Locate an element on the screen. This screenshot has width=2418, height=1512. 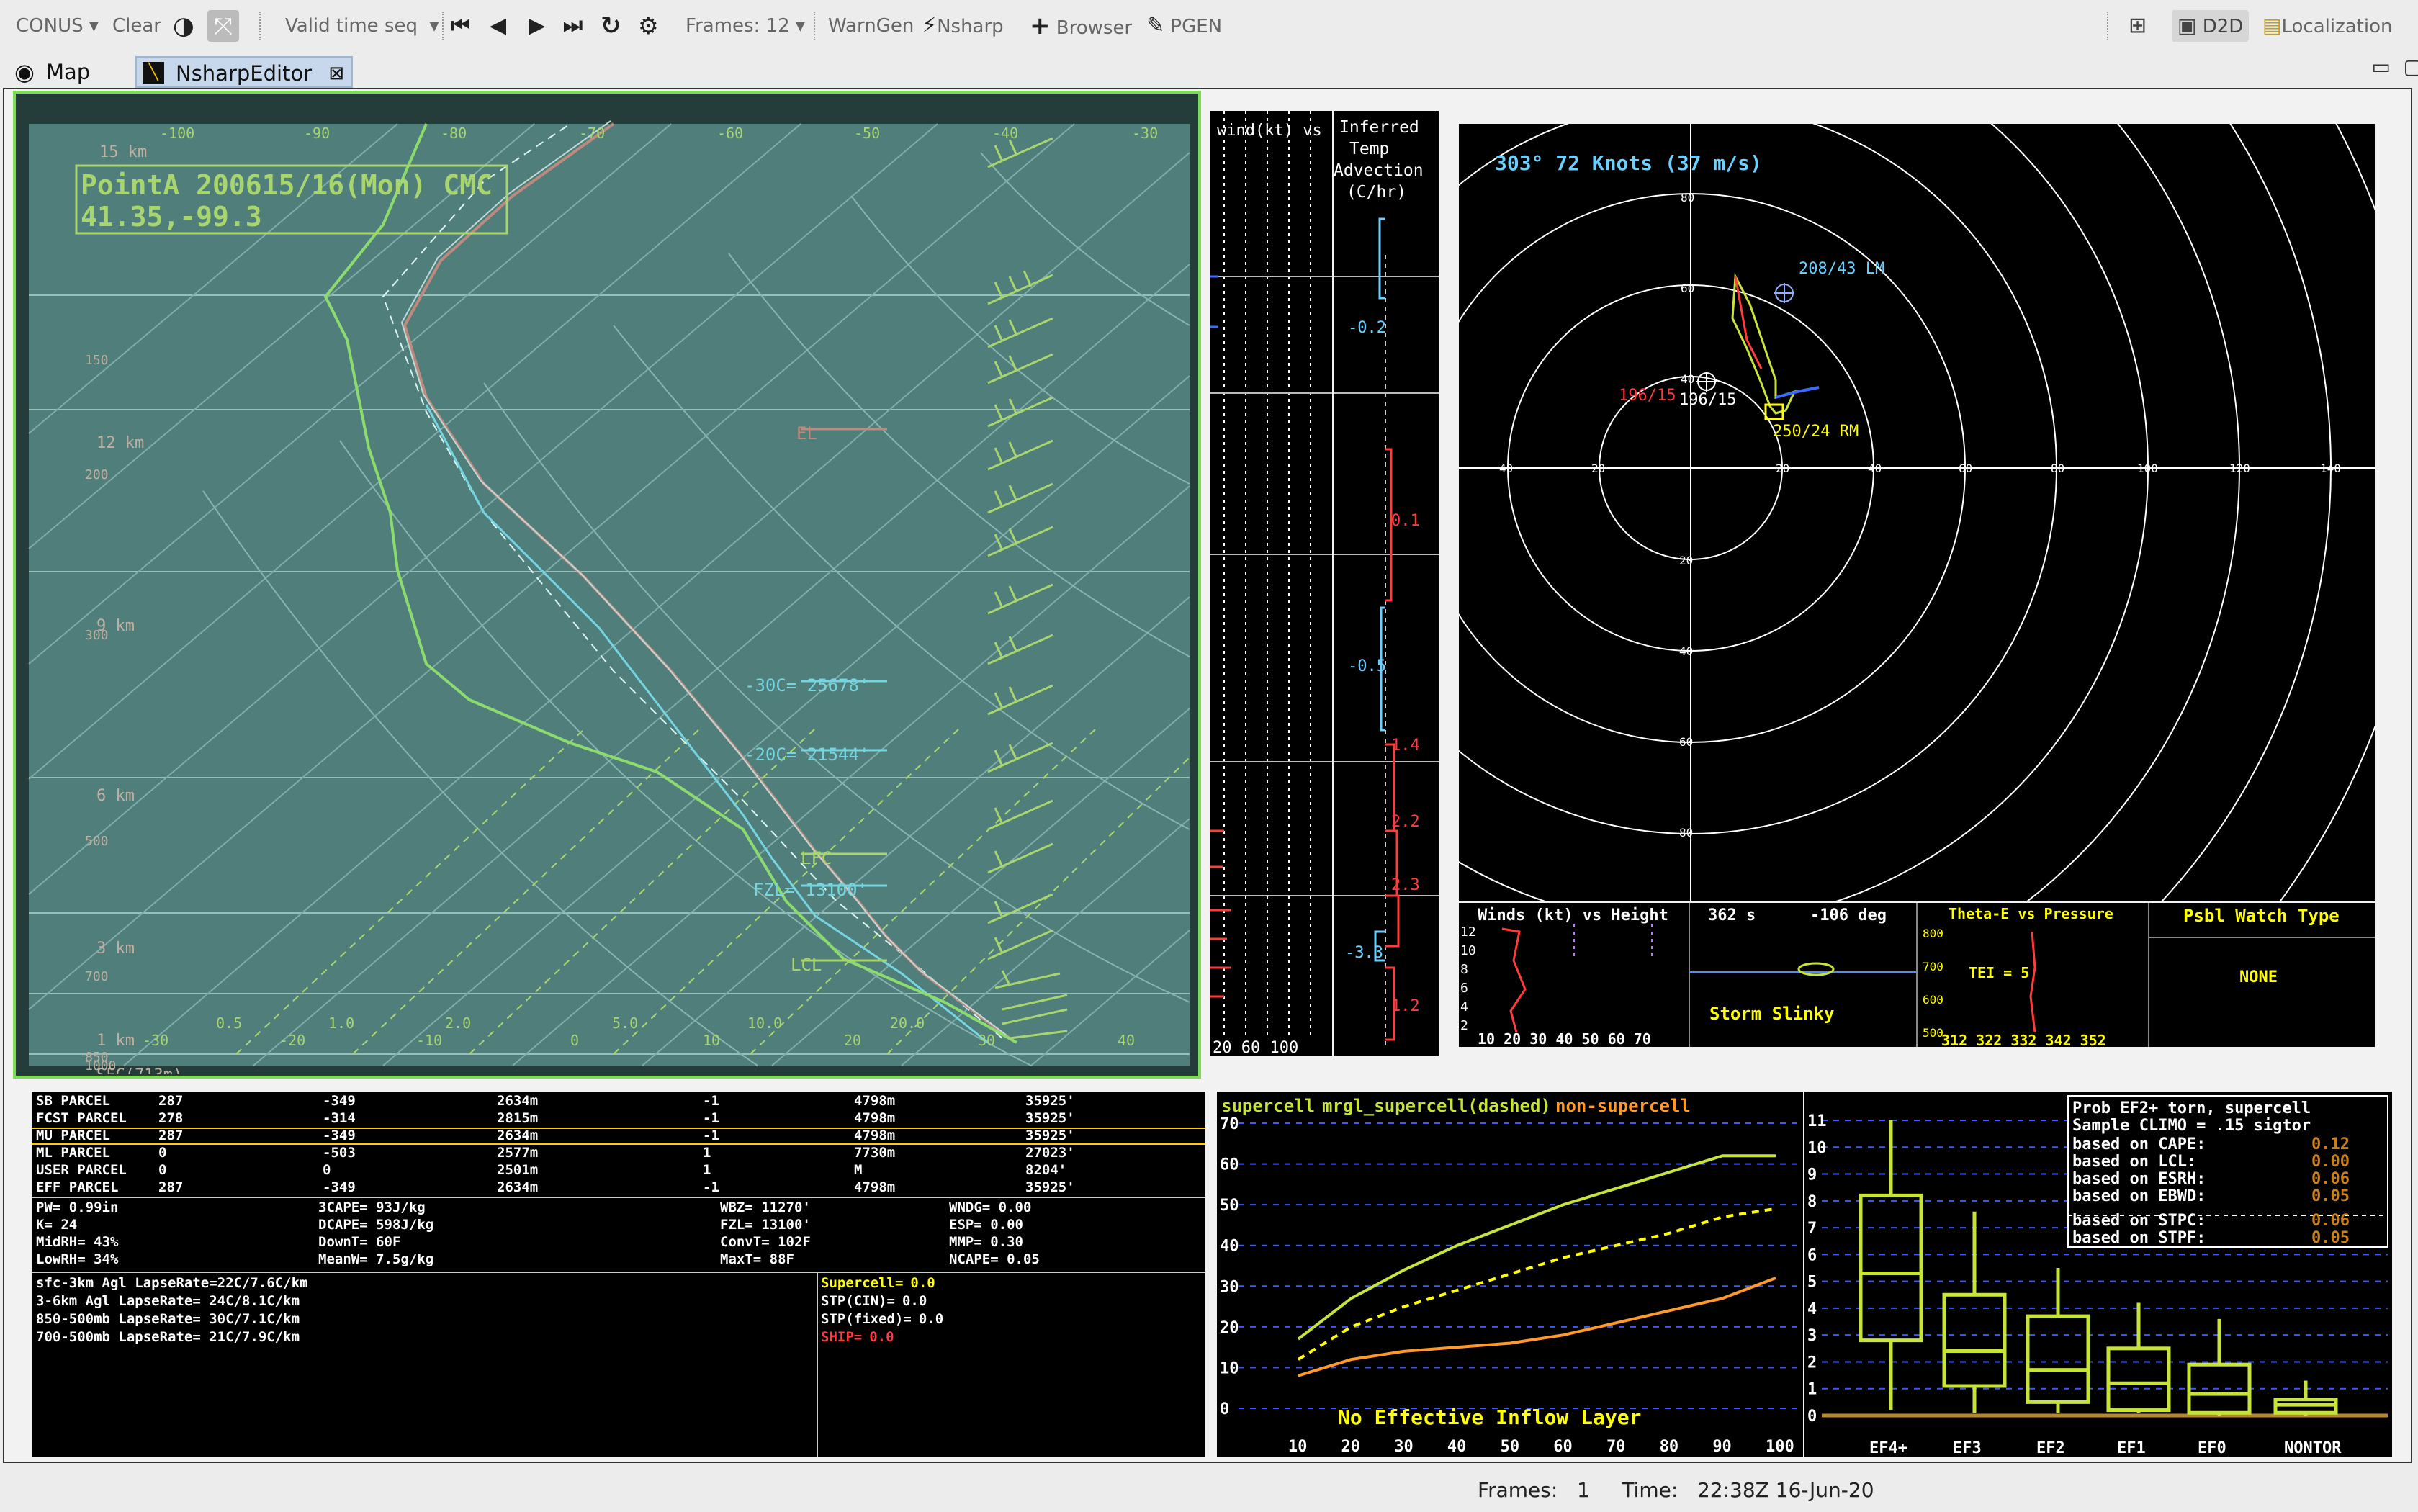
tick-label: 500 is located at coordinates (1933, 1033).